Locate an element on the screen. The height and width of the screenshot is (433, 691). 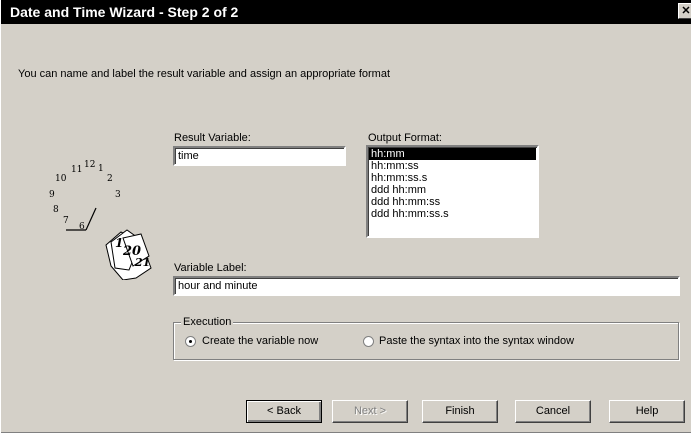
output-format-label: Output Format: is located at coordinates (405, 138).